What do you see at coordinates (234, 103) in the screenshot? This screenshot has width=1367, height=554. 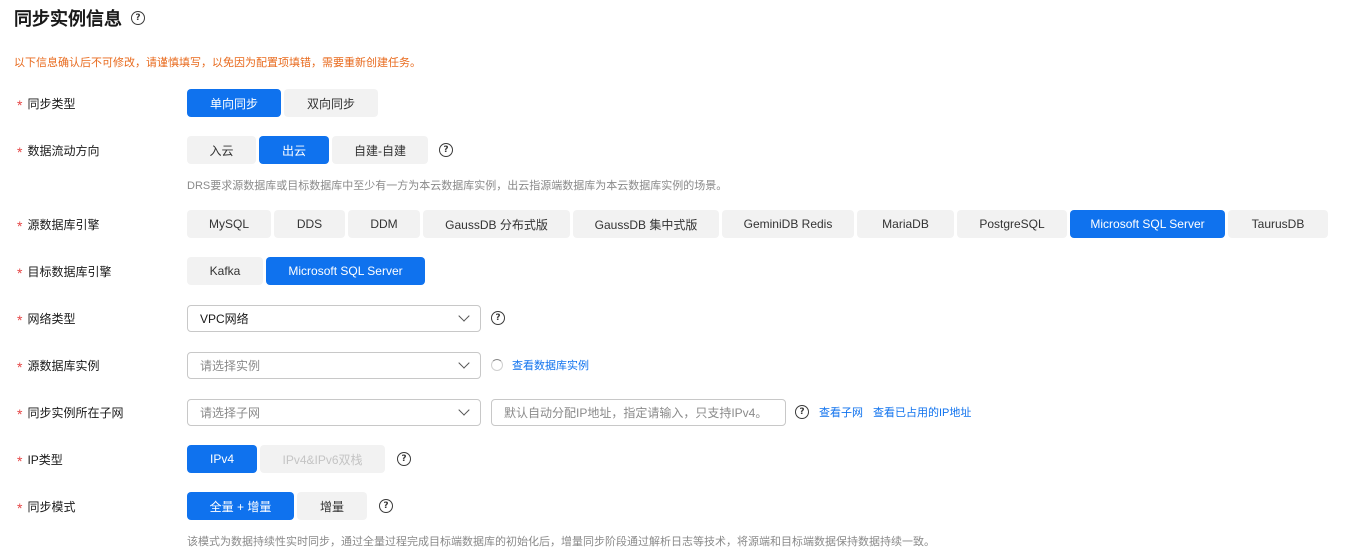 I see `option-one-way-sync: 单向同步` at bounding box center [234, 103].